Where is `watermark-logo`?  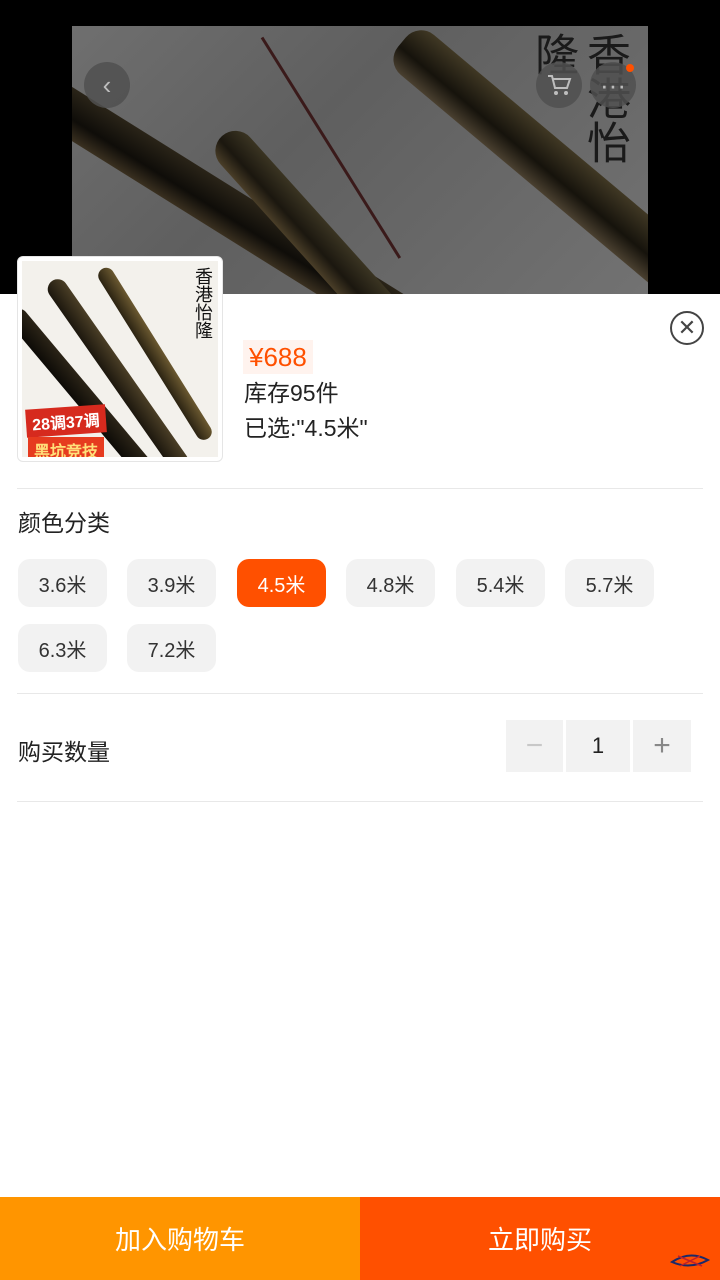 watermark-logo is located at coordinates (690, 1260).